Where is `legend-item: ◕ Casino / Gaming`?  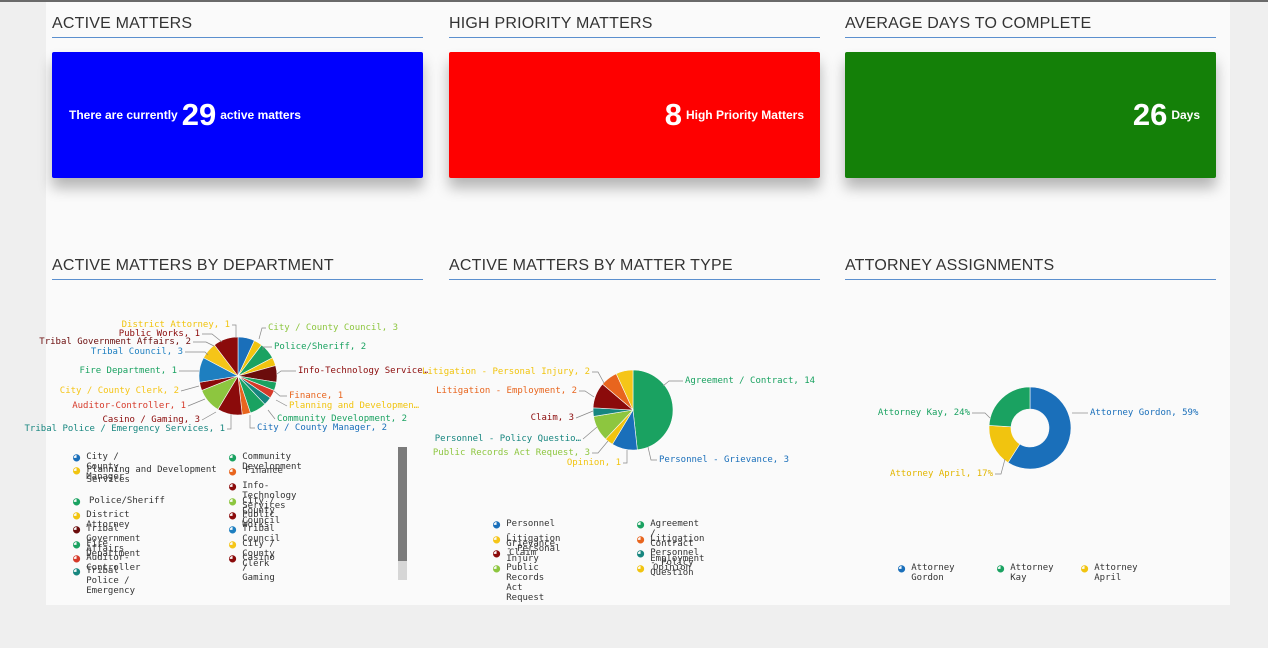 legend-item: ◕ Casino / Gaming is located at coordinates (253, 567).